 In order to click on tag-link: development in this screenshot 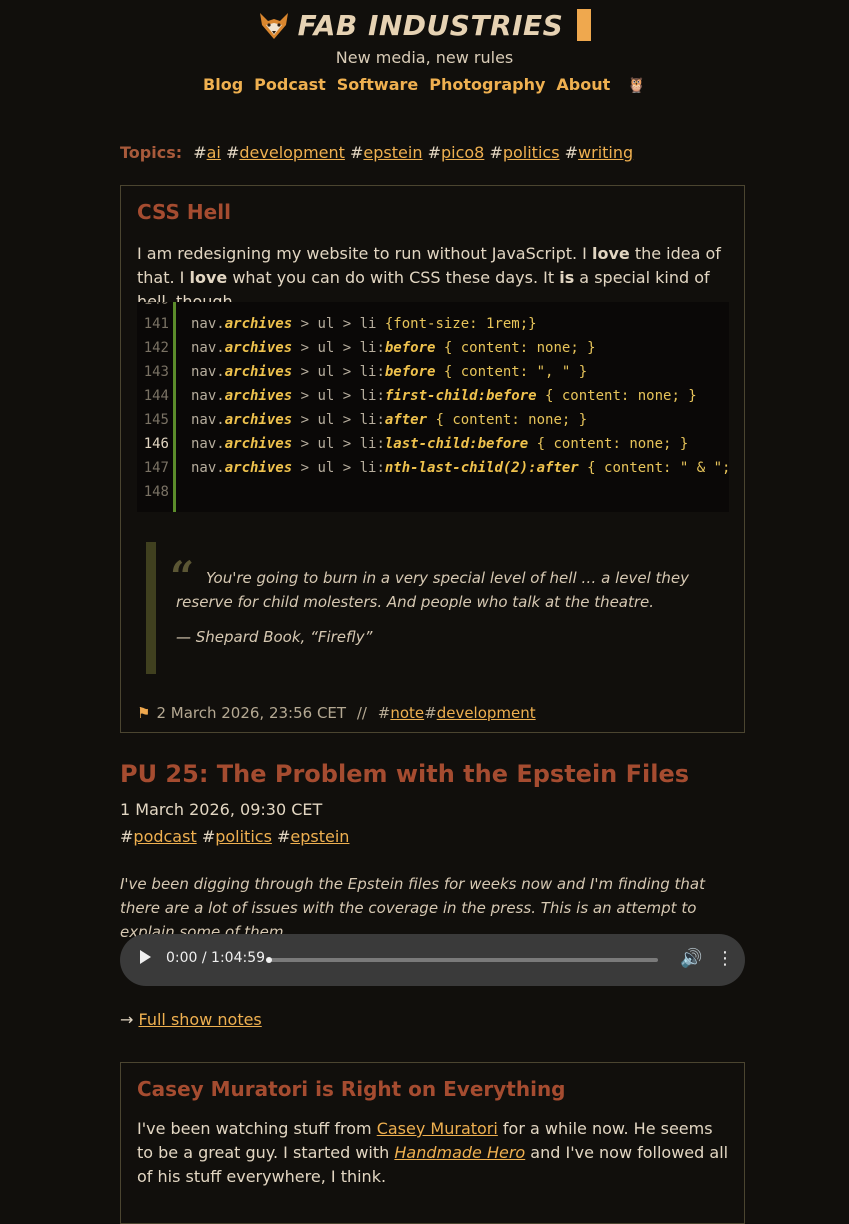, I will do `click(486, 713)`.